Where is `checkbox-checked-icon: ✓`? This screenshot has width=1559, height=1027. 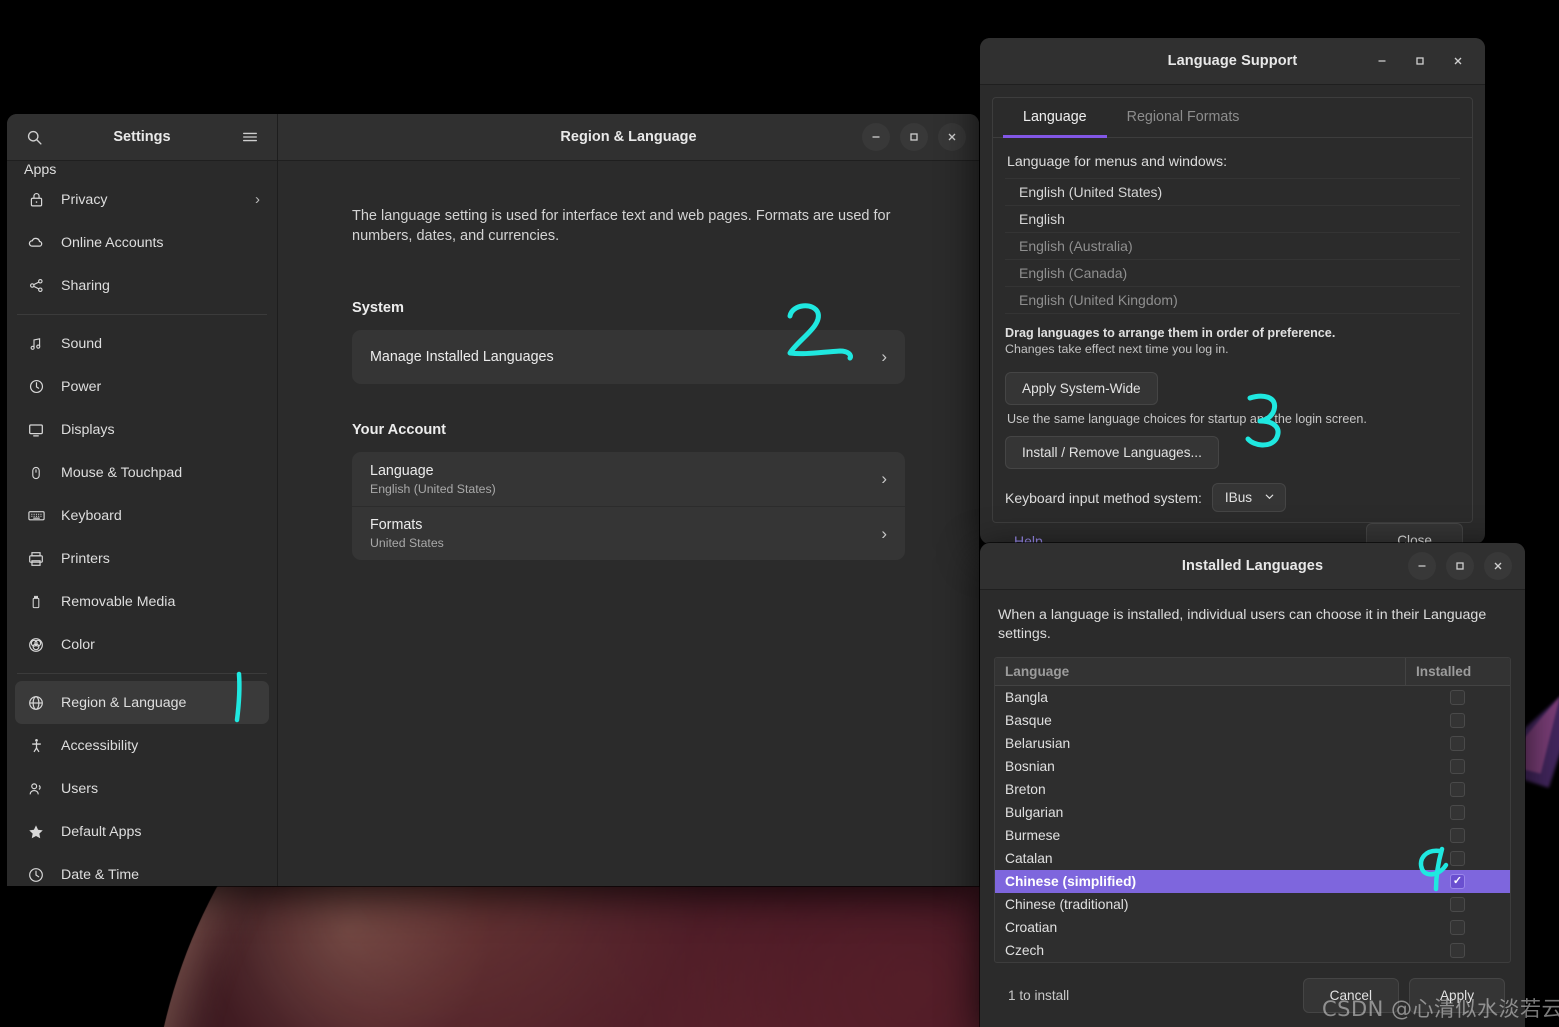
checkbox-checked-icon: ✓ is located at coordinates (1457, 882).